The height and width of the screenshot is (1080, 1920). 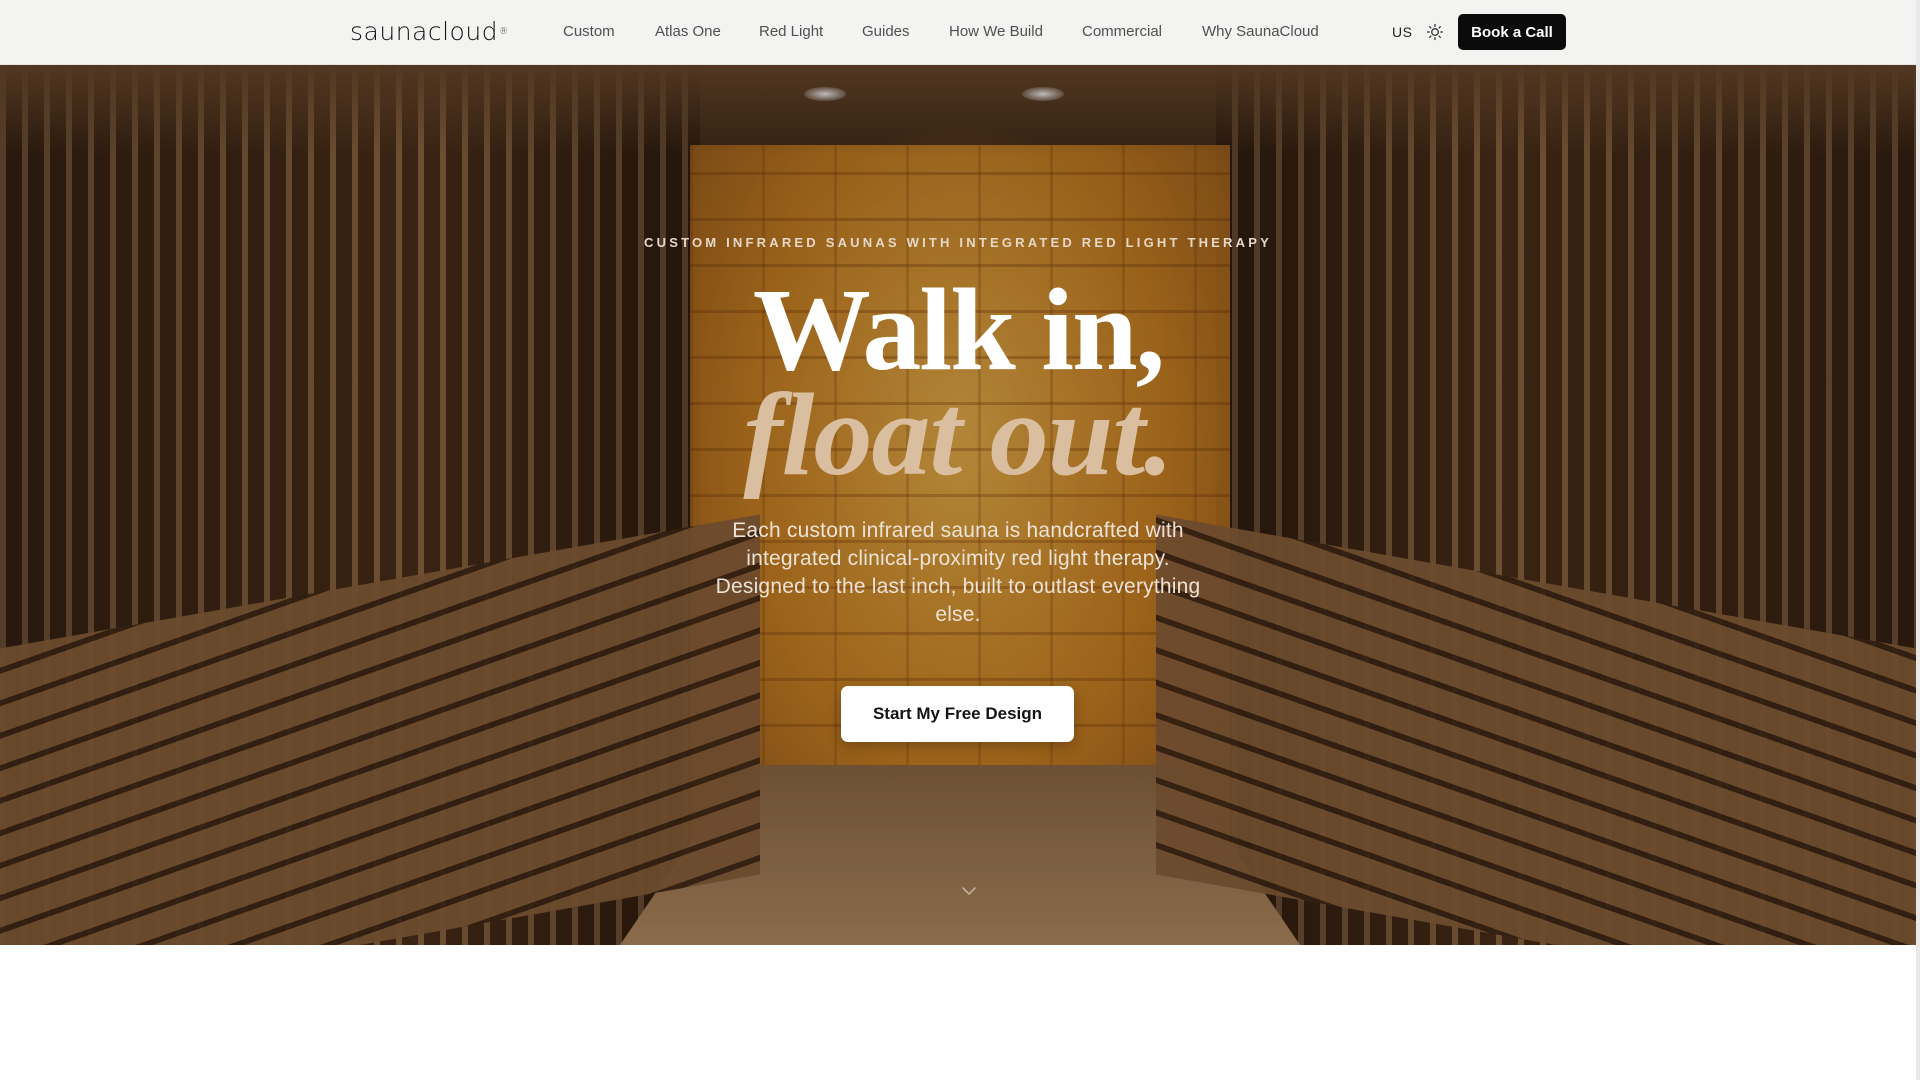 I want to click on nav-link-custom: Custom, so click(x=589, y=32).